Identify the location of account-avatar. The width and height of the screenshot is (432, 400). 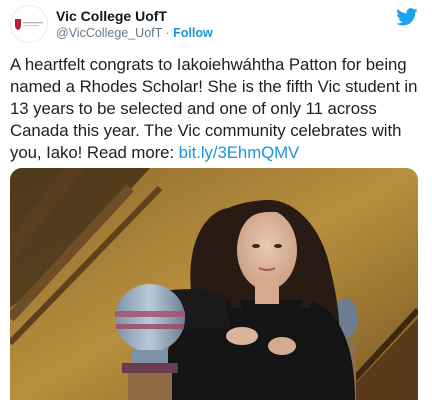
(29, 24).